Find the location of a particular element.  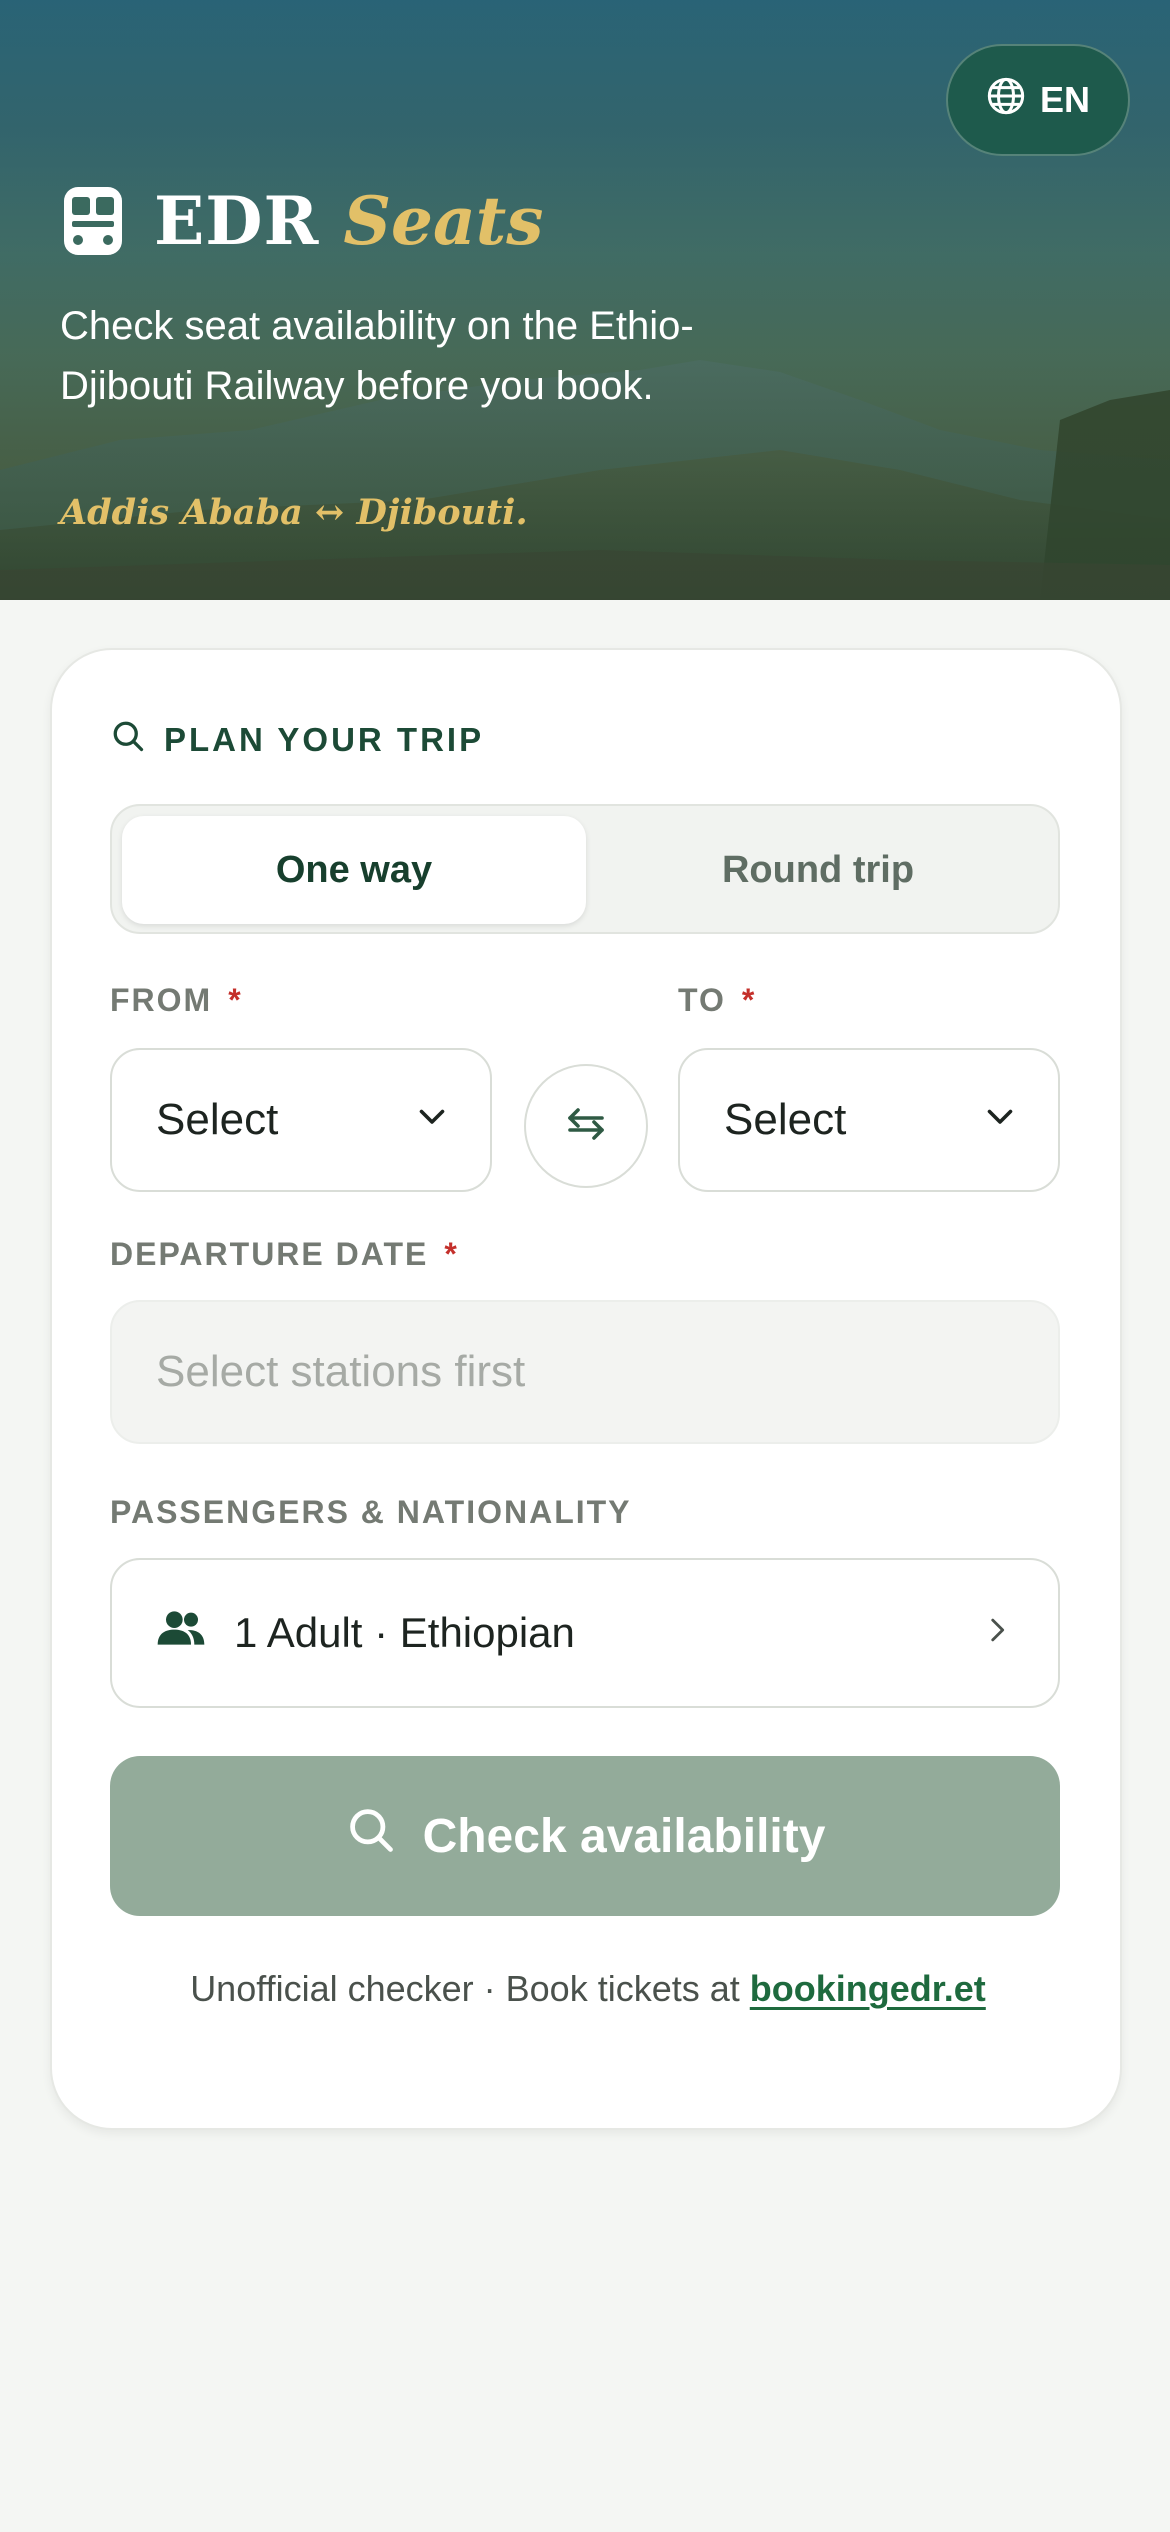

passengers-label: PASSENGERS & NATIONALITY is located at coordinates (371, 1512).